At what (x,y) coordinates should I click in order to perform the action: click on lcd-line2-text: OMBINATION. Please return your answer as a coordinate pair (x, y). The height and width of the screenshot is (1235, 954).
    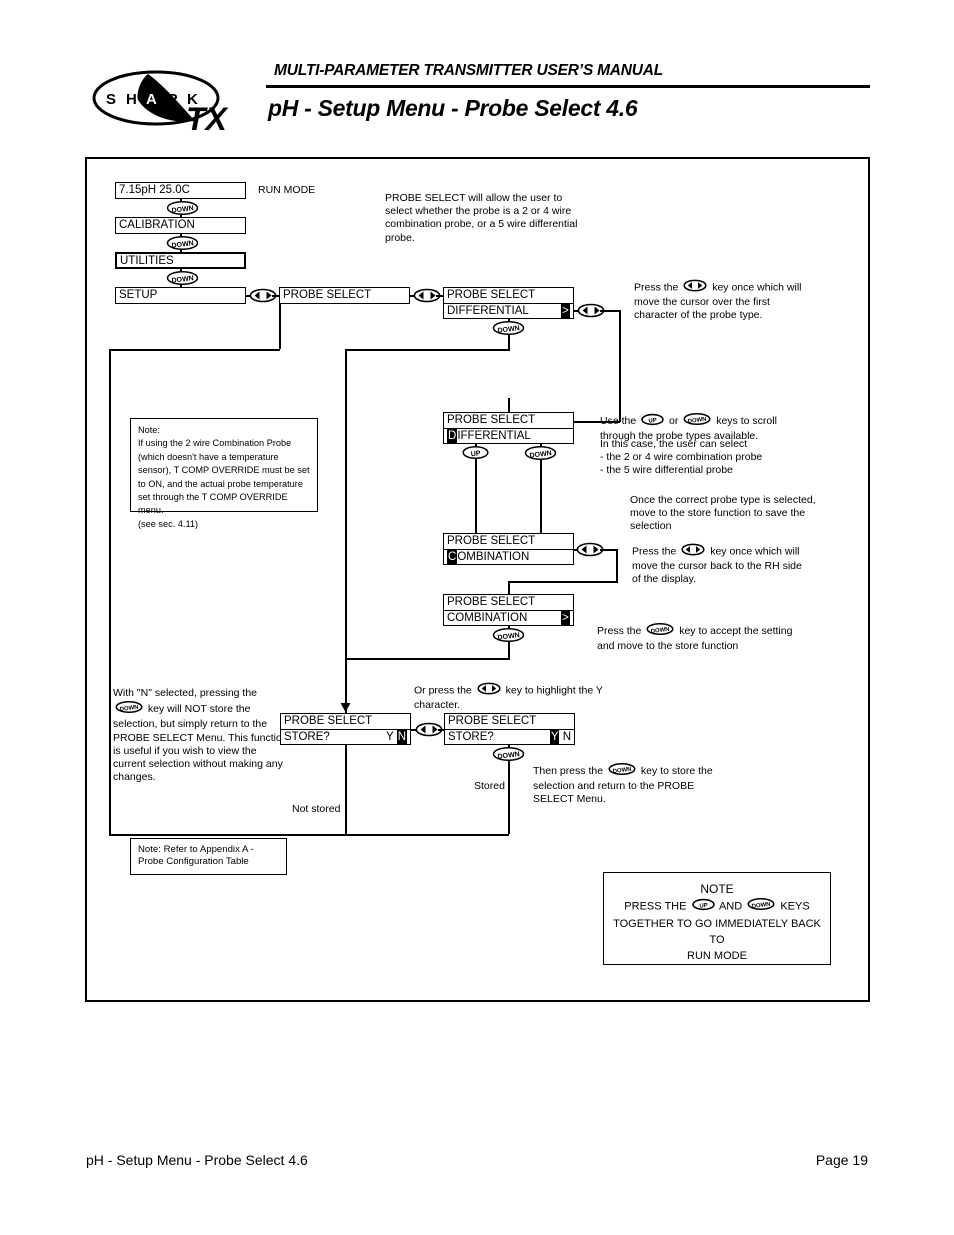
    Looking at the image, I should click on (493, 557).